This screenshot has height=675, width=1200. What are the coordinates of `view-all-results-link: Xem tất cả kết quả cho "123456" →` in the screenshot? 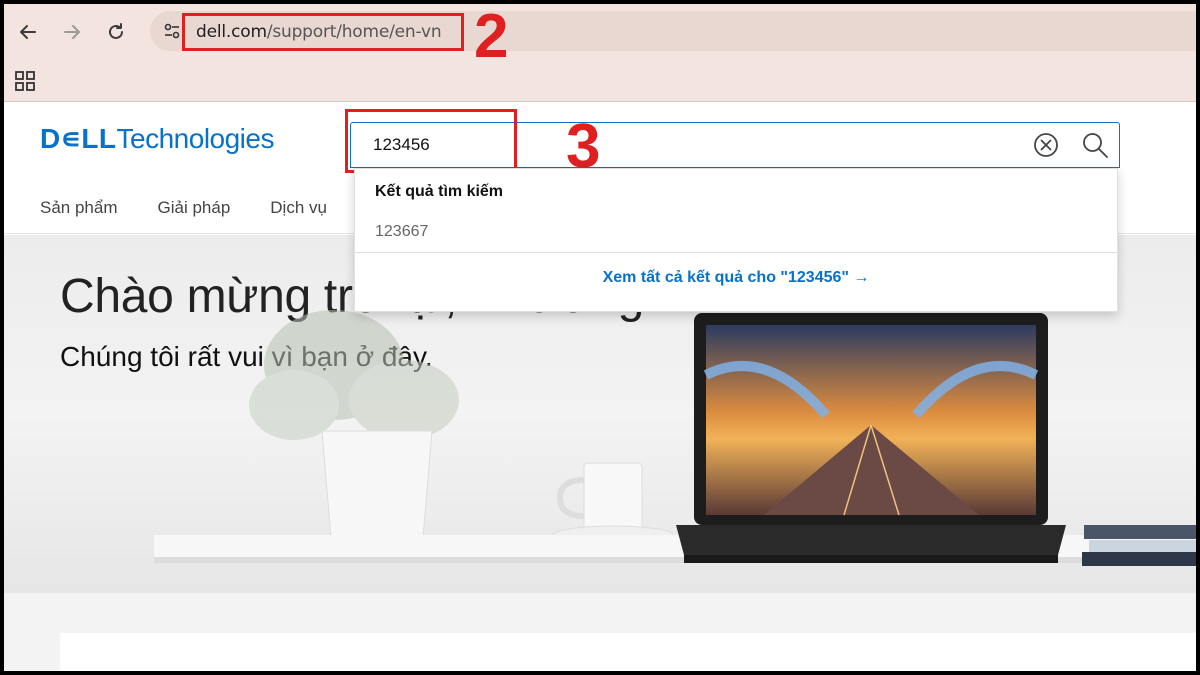 It's located at (736, 278).